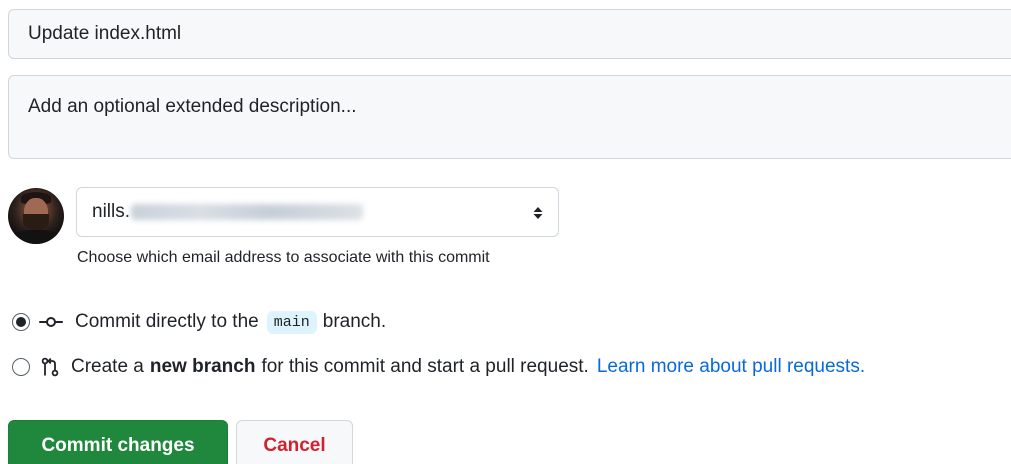 The image size is (1011, 464). What do you see at coordinates (111, 211) in the screenshot?
I see `email-select-value: nills.` at bounding box center [111, 211].